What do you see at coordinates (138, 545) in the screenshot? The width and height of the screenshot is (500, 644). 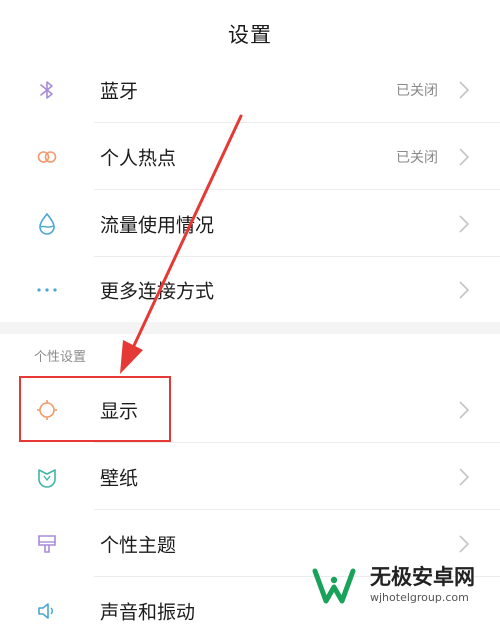 I see `settings-item-label: 个性主题` at bounding box center [138, 545].